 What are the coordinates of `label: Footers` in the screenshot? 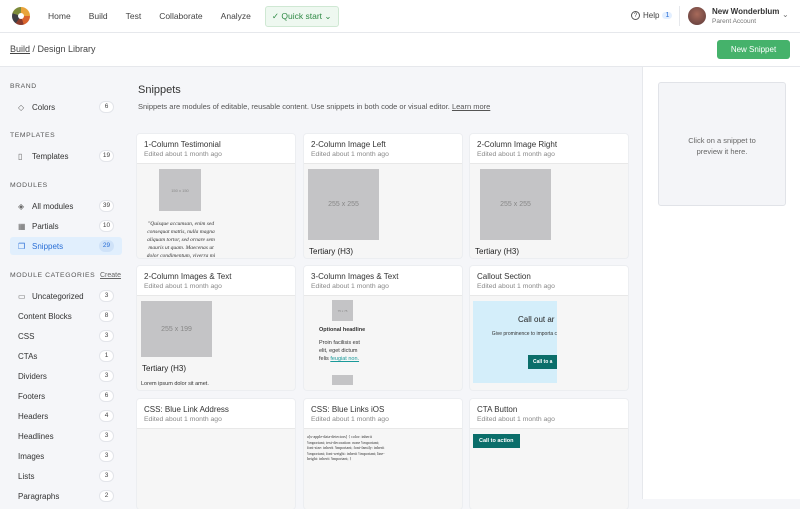 It's located at (32, 396).